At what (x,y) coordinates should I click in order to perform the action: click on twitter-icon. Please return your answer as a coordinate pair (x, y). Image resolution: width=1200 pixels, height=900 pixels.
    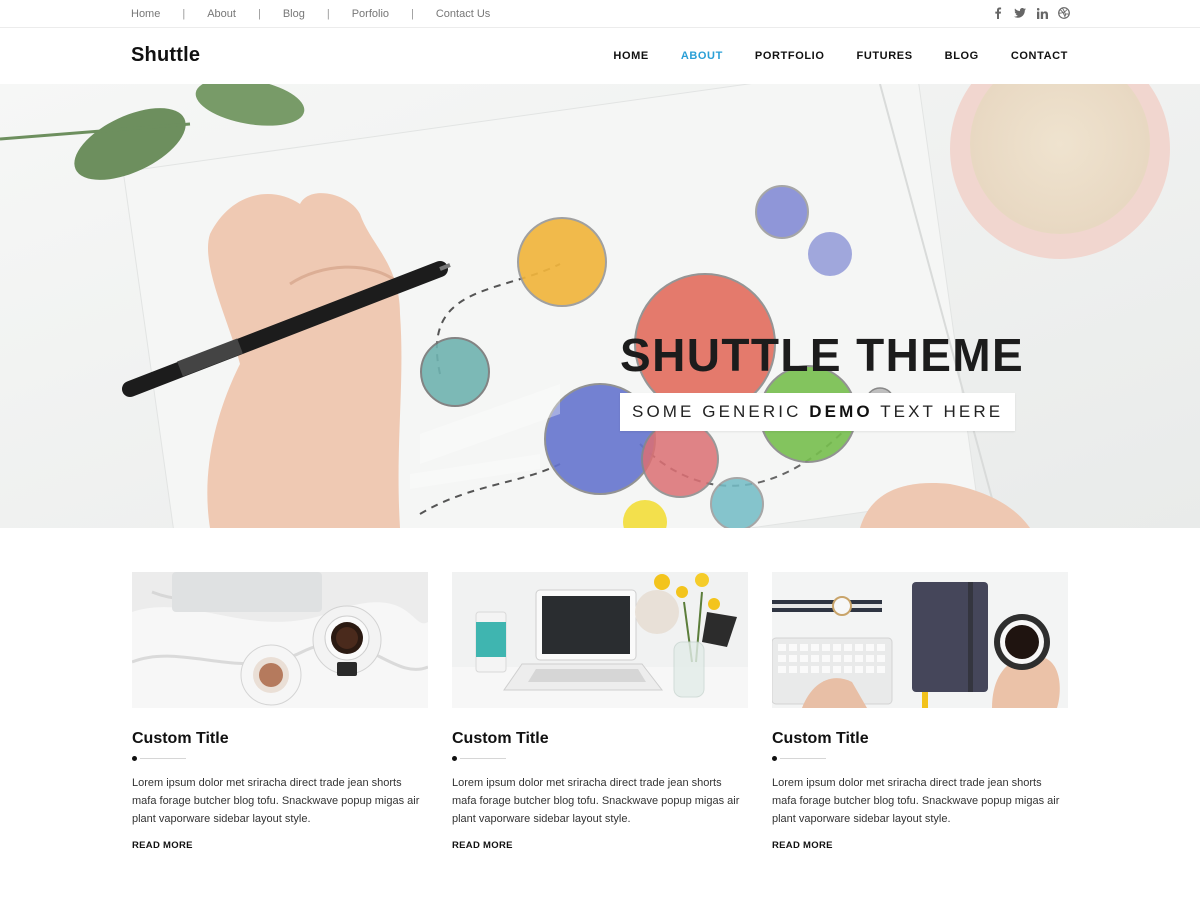
    Looking at the image, I should click on (1020, 13).